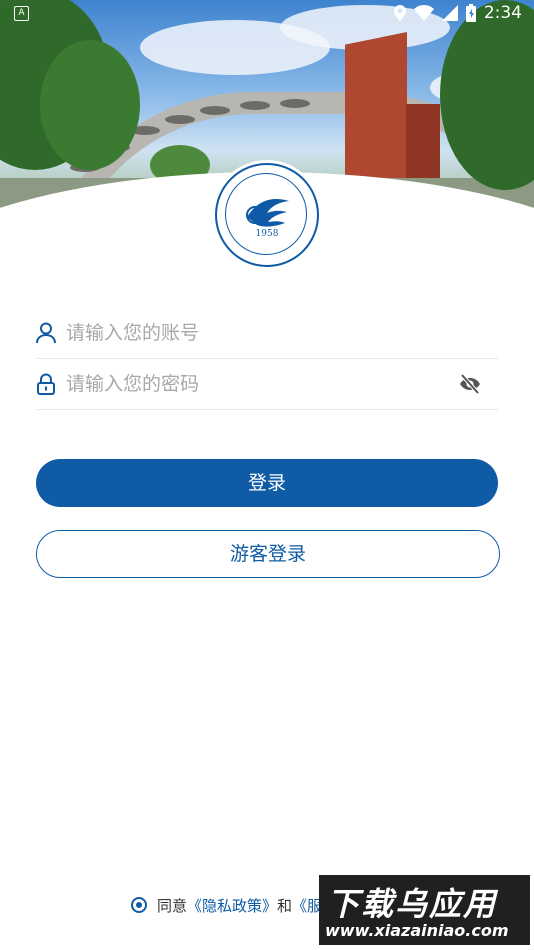  What do you see at coordinates (46, 333) in the screenshot?
I see `user-icon` at bounding box center [46, 333].